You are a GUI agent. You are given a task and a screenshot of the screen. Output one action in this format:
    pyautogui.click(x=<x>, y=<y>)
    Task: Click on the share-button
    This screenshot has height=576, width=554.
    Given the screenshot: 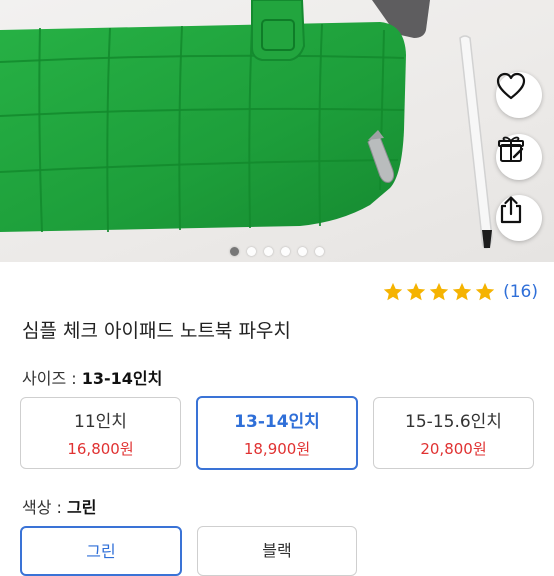 What is the action you would take?
    pyautogui.click(x=519, y=218)
    